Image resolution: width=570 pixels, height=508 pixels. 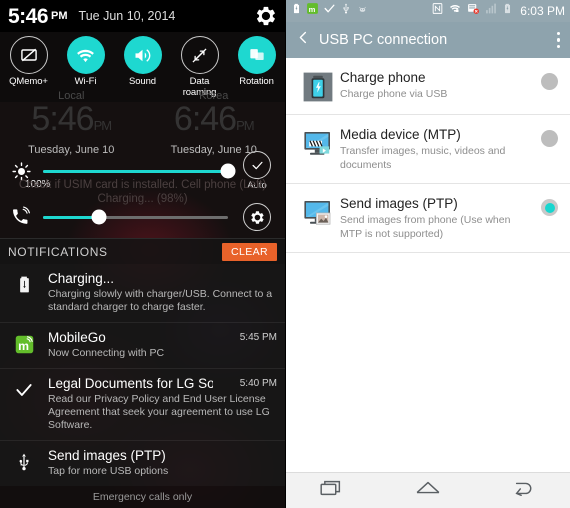 I want to click on notification-subtitle: Now Connecting with PC, so click(x=106, y=353).